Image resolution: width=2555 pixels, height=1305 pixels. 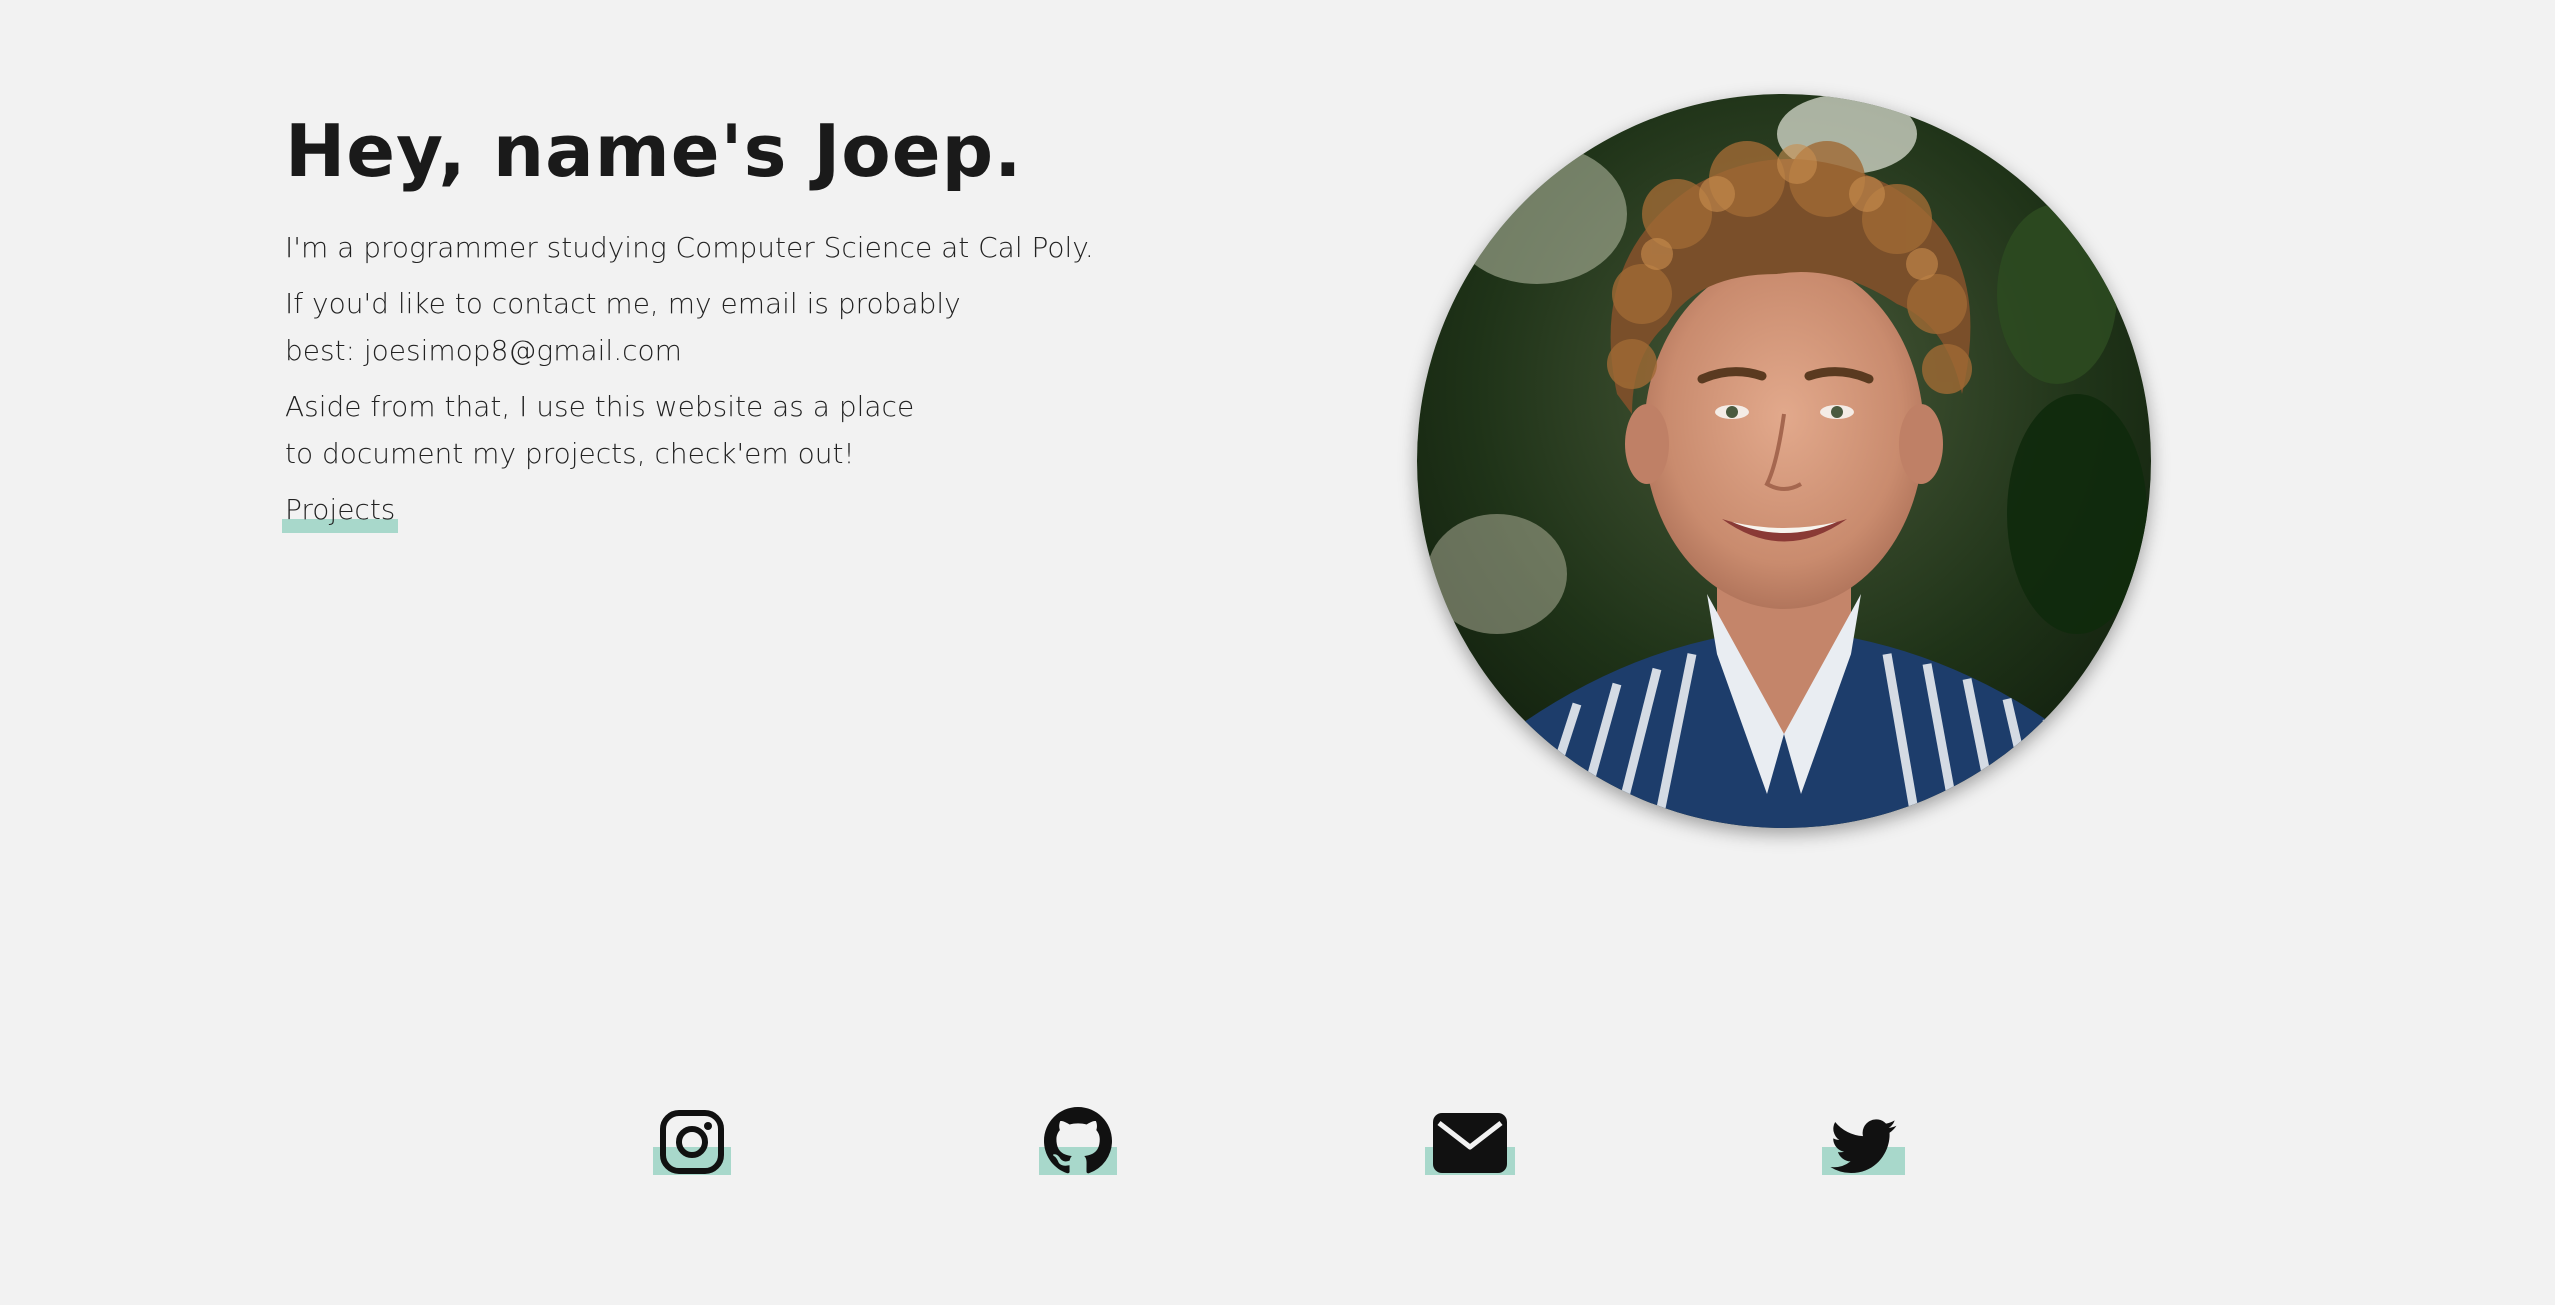 I want to click on twitter-link, so click(x=1863, y=1135).